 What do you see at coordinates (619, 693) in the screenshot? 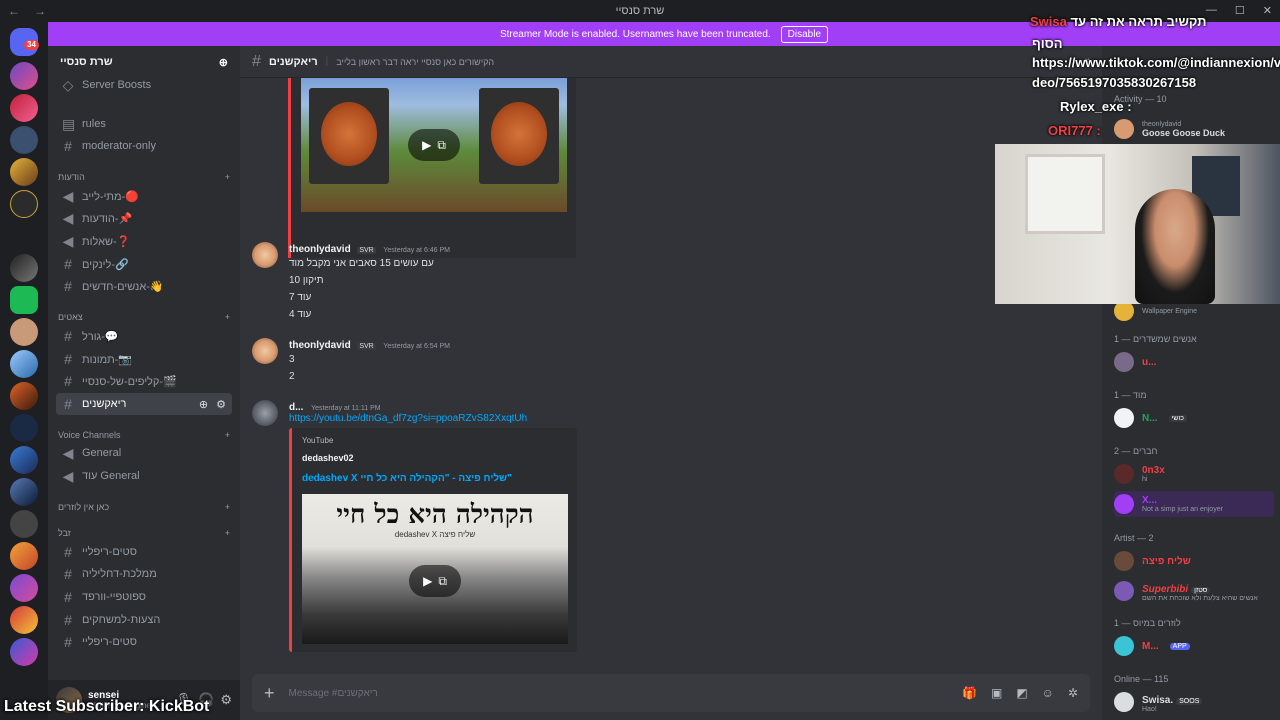
I see `message-input: Message #ריאקשנים` at bounding box center [619, 693].